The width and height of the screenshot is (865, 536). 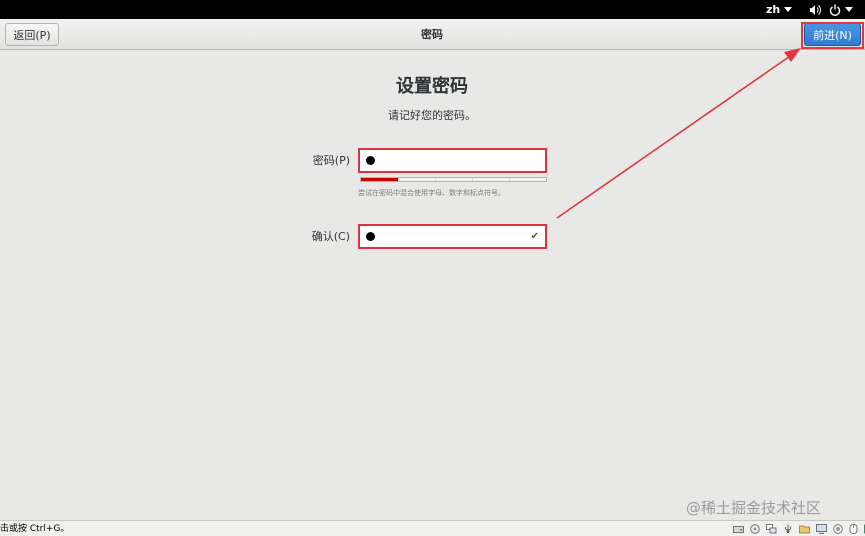 I want to click on annotation-arrow-head, so click(x=792, y=55).